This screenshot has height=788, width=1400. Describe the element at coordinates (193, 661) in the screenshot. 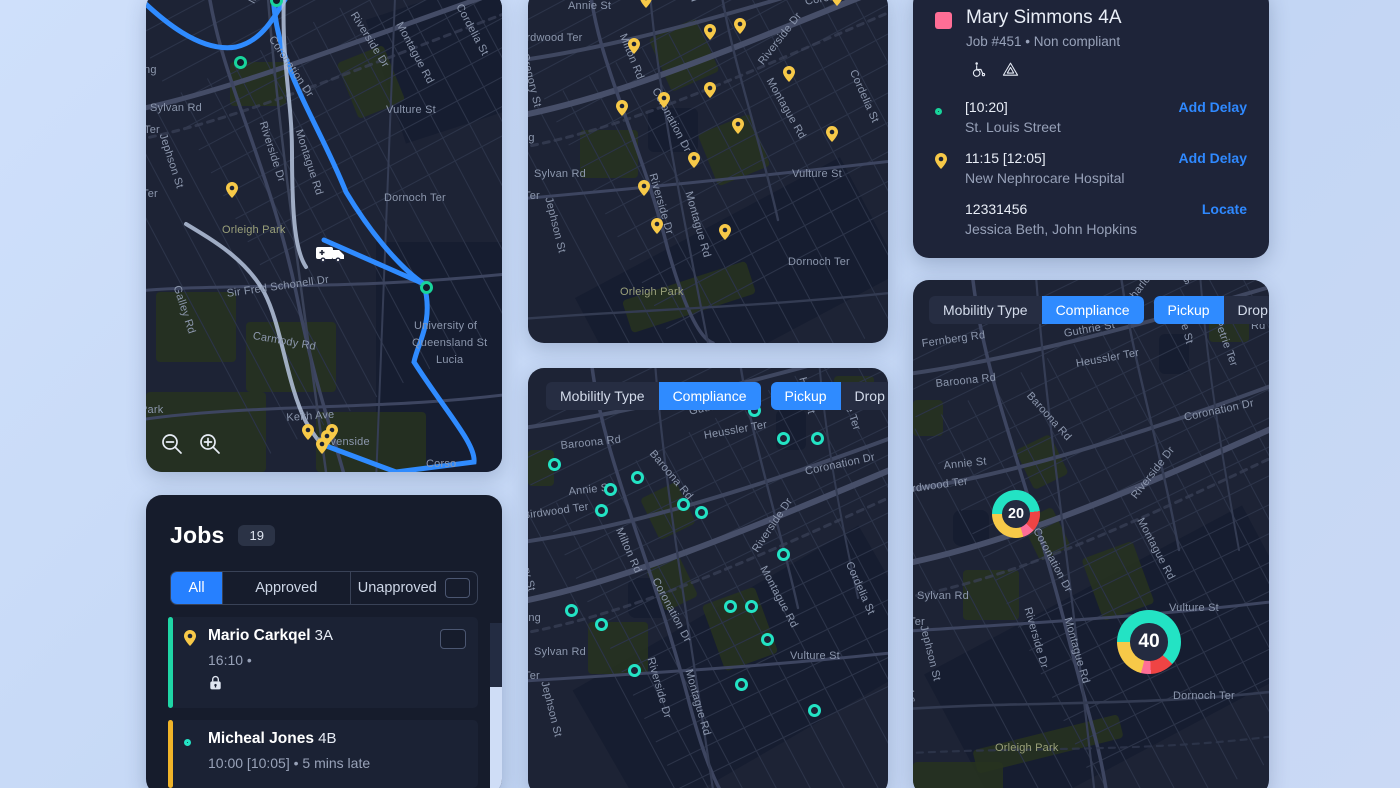

I see `pin-icon` at that location.